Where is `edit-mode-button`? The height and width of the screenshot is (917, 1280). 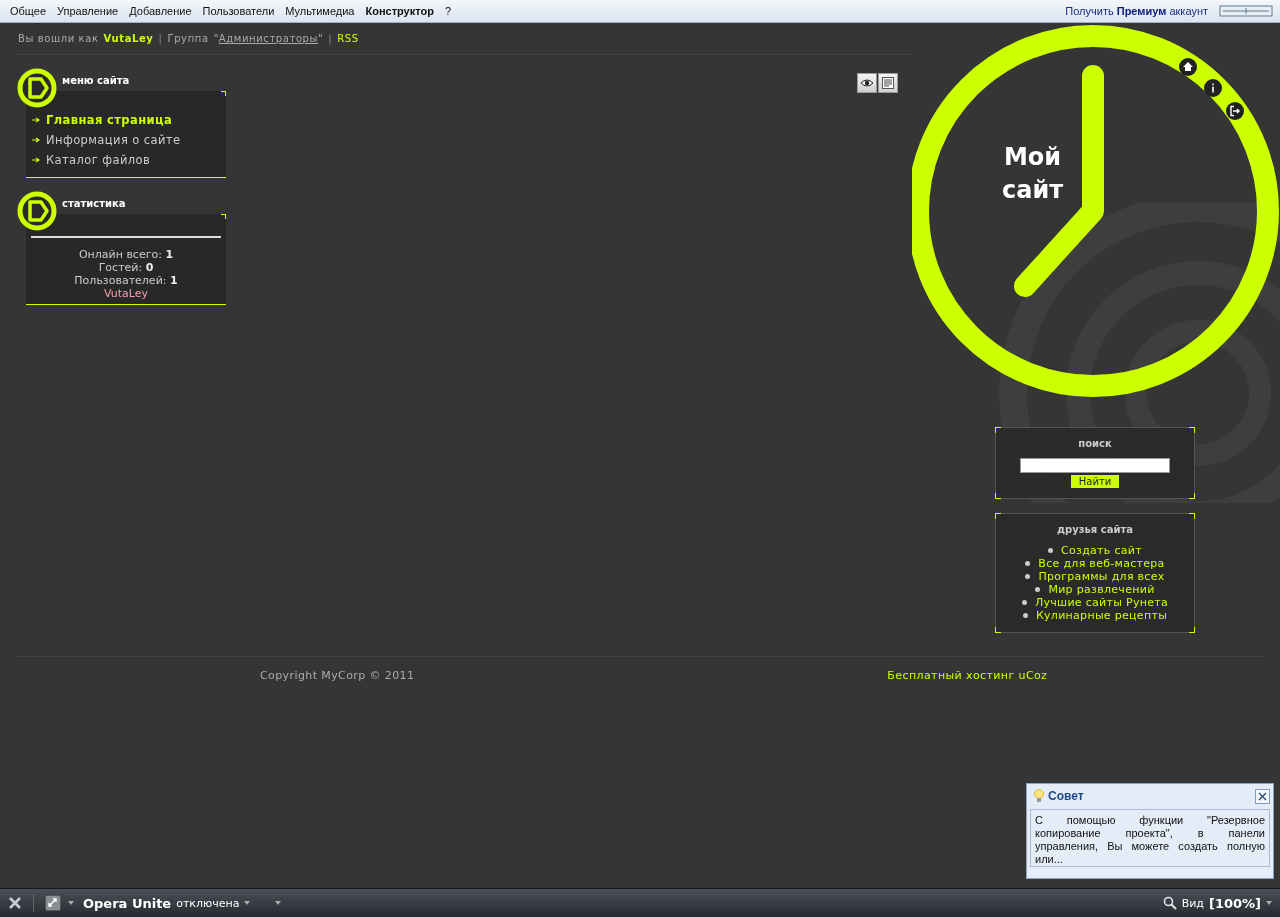
edit-mode-button is located at coordinates (888, 83).